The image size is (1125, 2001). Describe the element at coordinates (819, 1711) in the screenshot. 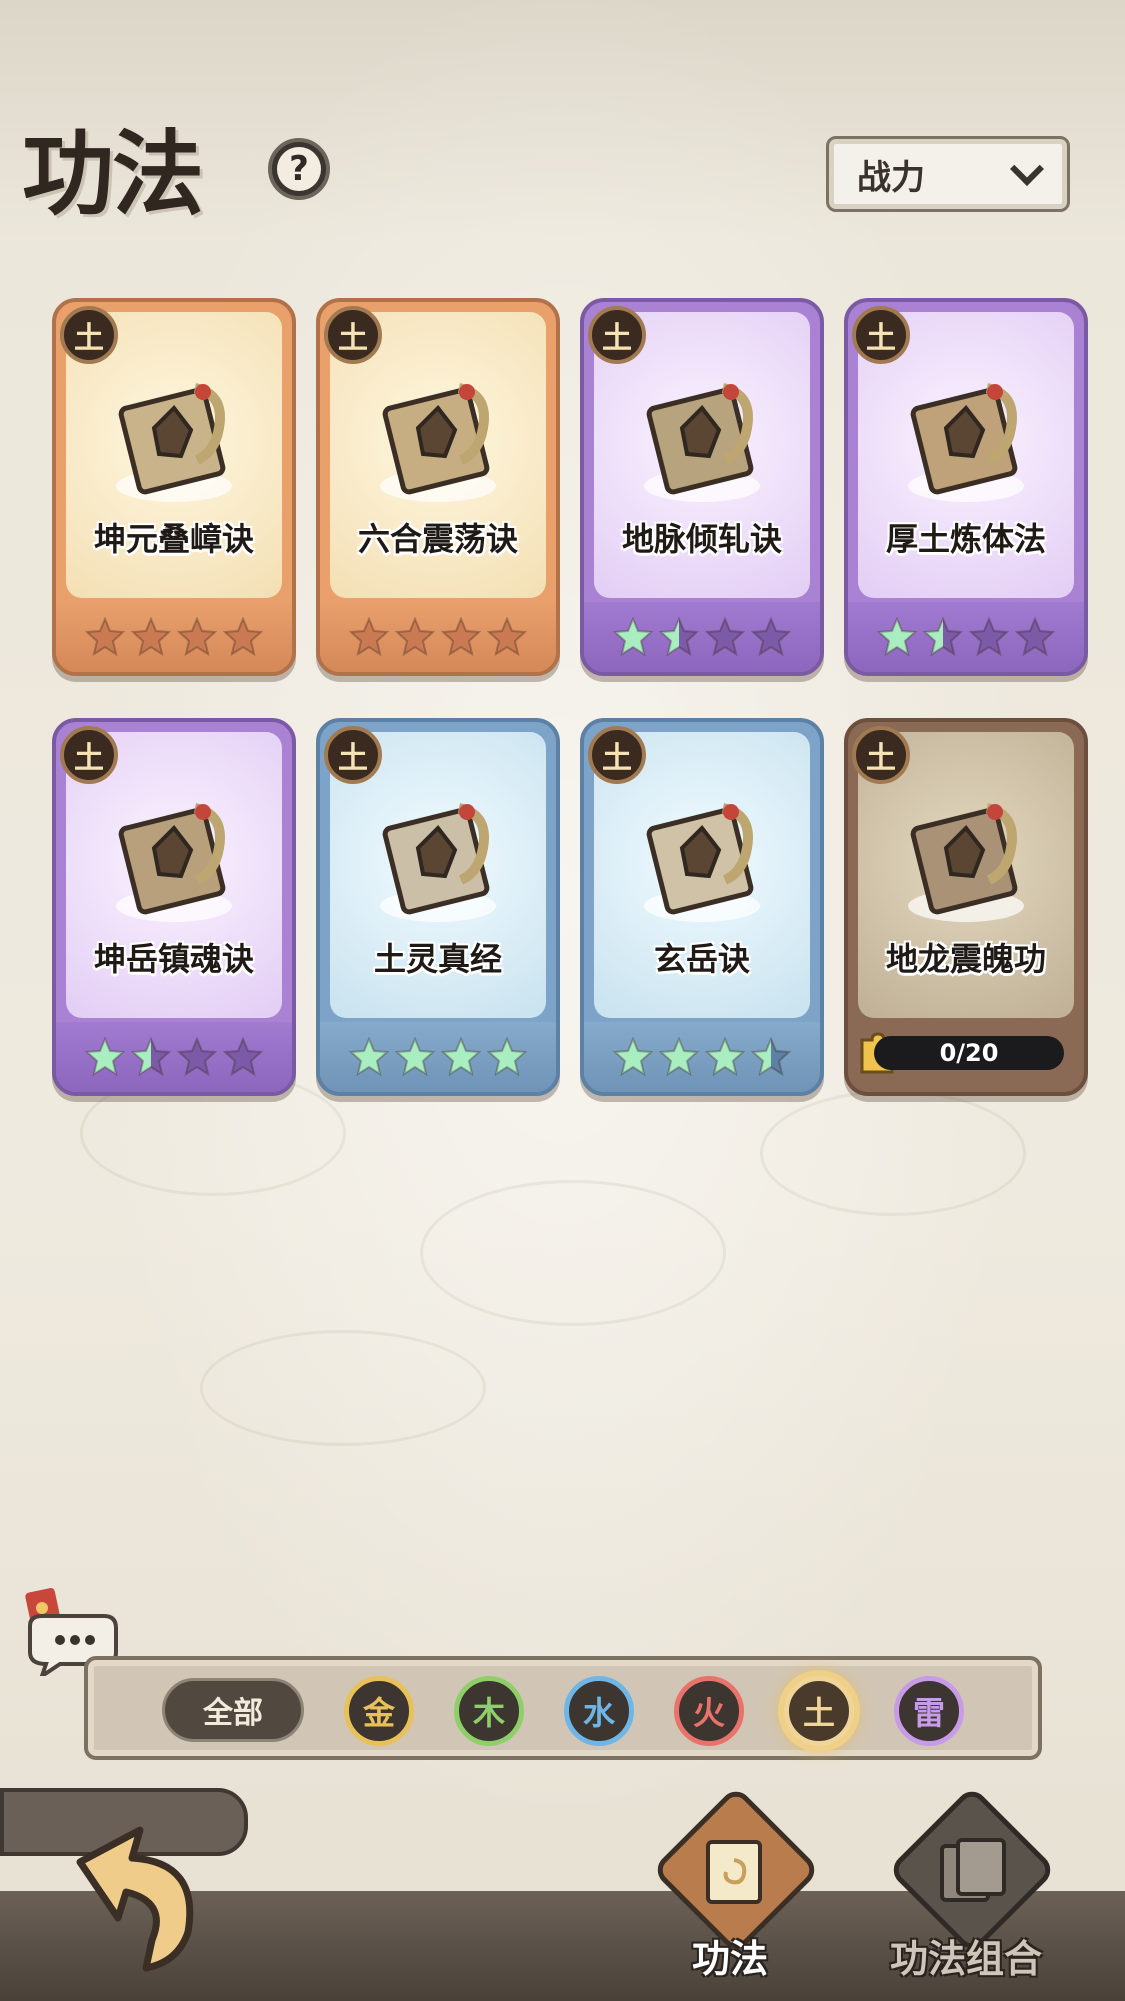

I see `filter-earth-button: 土` at that location.